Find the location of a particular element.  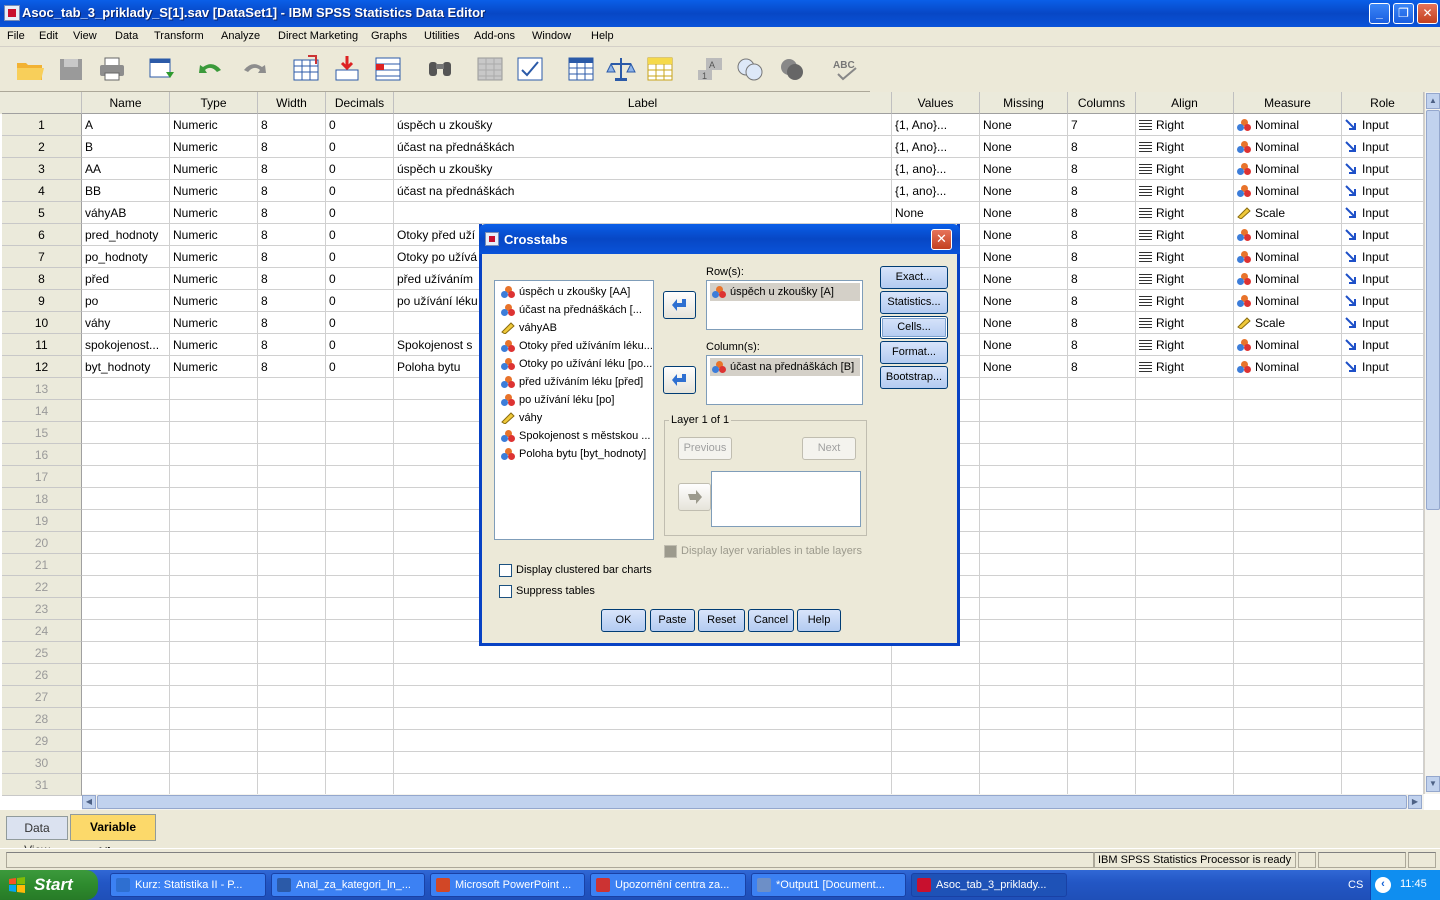

spell-check-icon: ABC is located at coordinates (846, 69).